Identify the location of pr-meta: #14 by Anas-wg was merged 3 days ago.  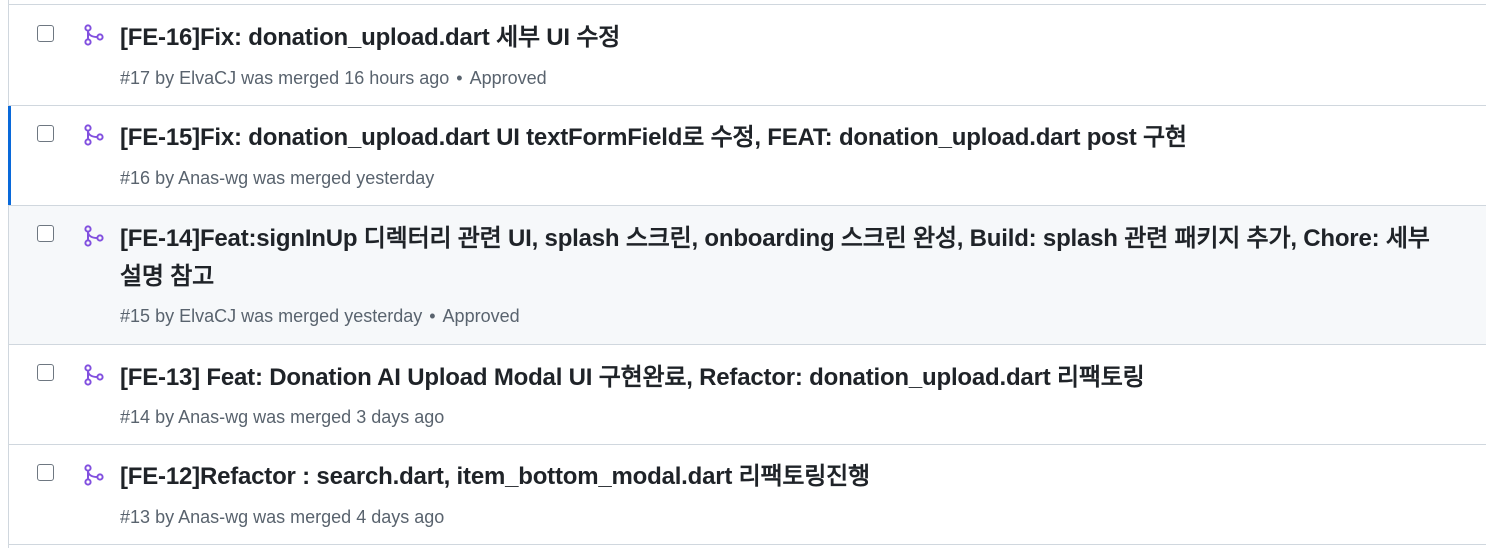
(282, 417).